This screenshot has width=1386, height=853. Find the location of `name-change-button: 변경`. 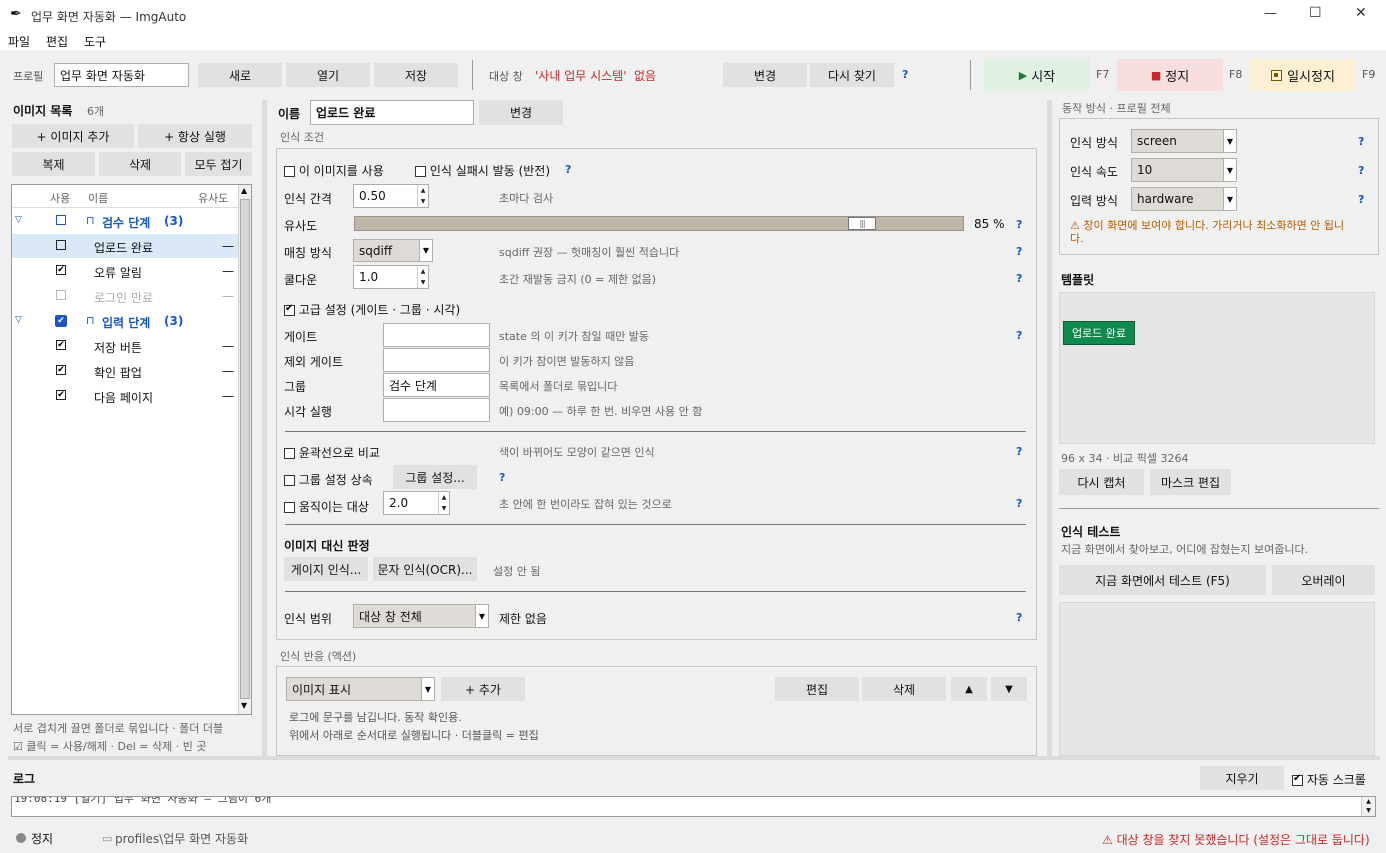

name-change-button: 변경 is located at coordinates (521, 112).